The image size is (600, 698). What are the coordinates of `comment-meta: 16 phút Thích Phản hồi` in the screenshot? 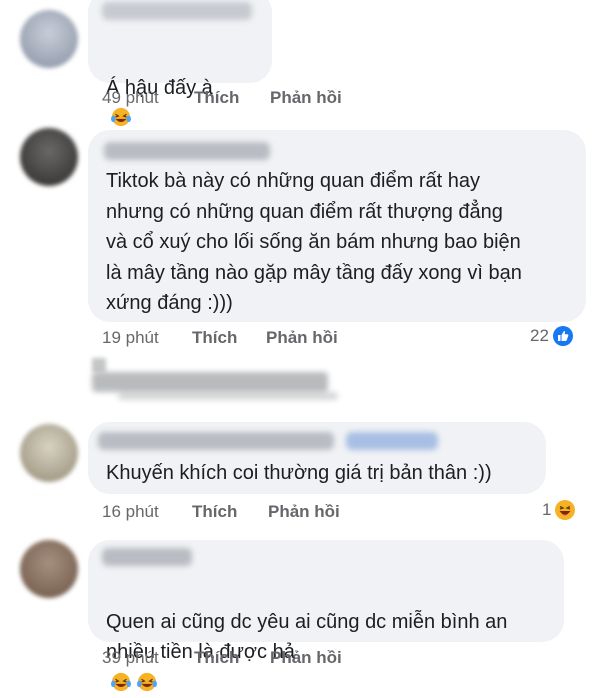 It's located at (252, 513).